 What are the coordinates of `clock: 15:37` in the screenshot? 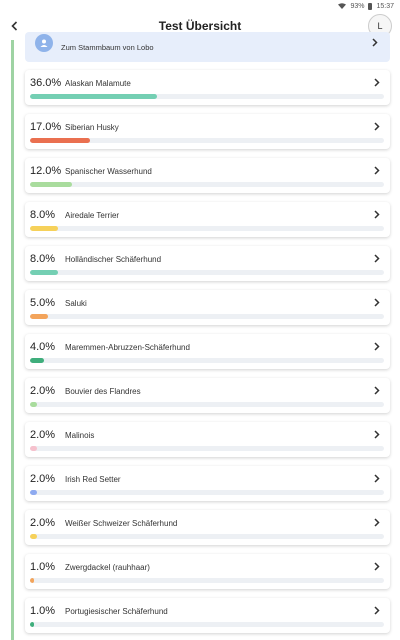 It's located at (385, 6).